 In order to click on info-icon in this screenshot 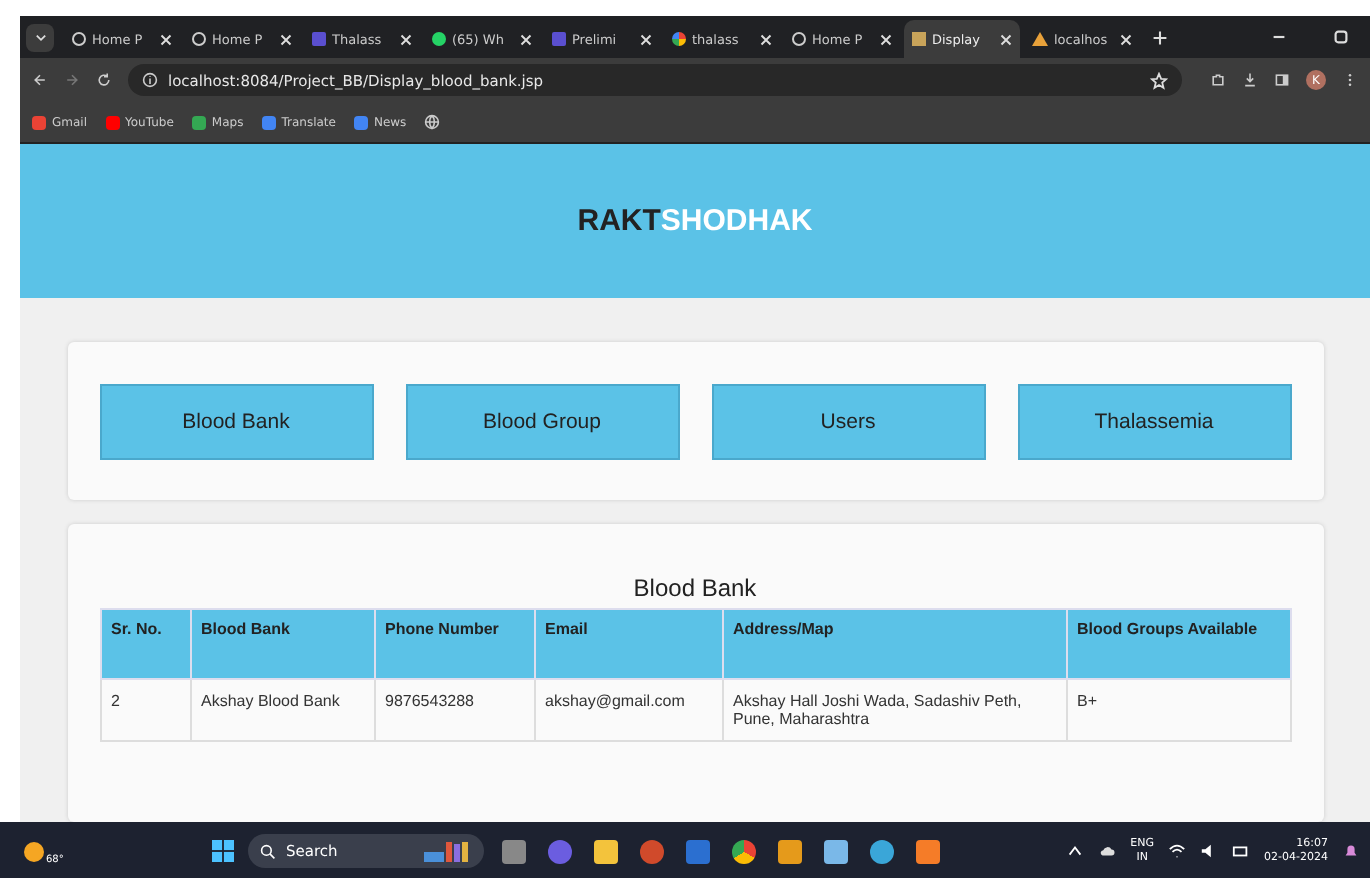, I will do `click(150, 80)`.